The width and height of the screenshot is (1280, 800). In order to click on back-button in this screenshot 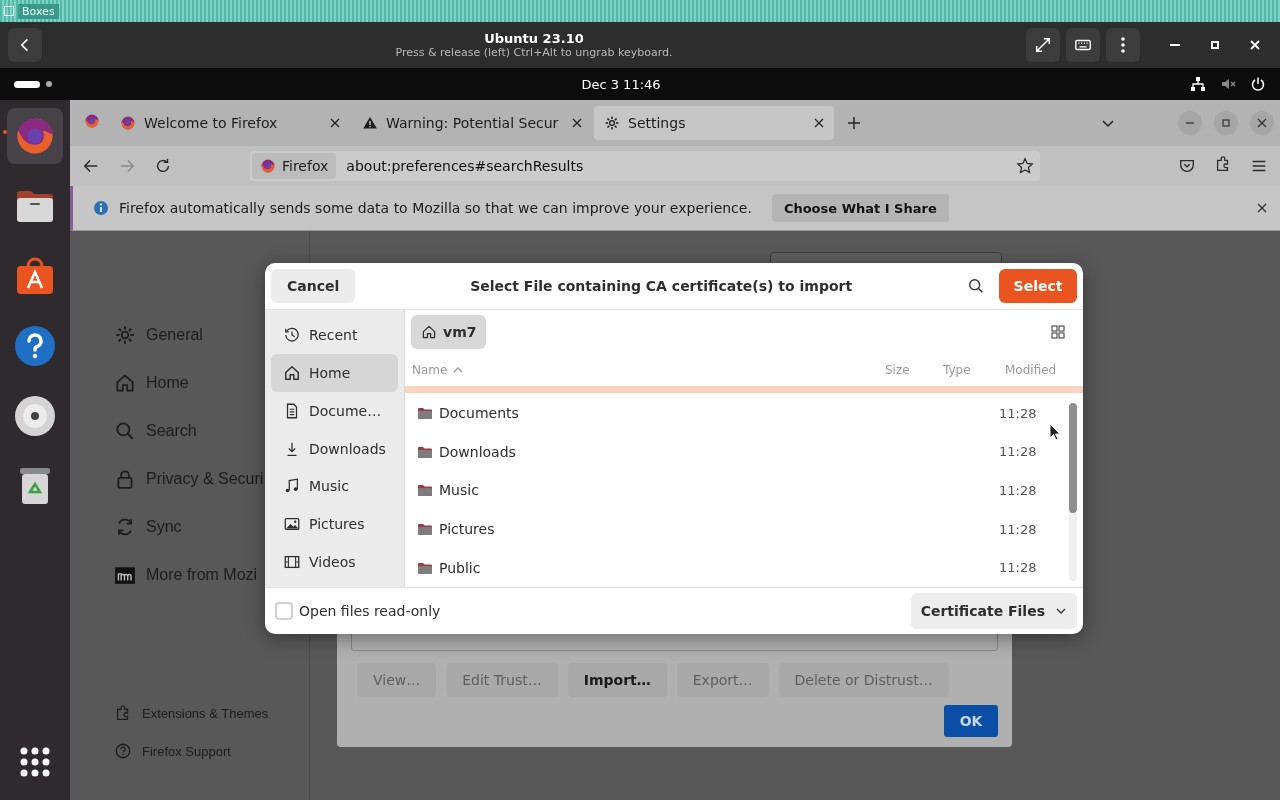, I will do `click(25, 45)`.